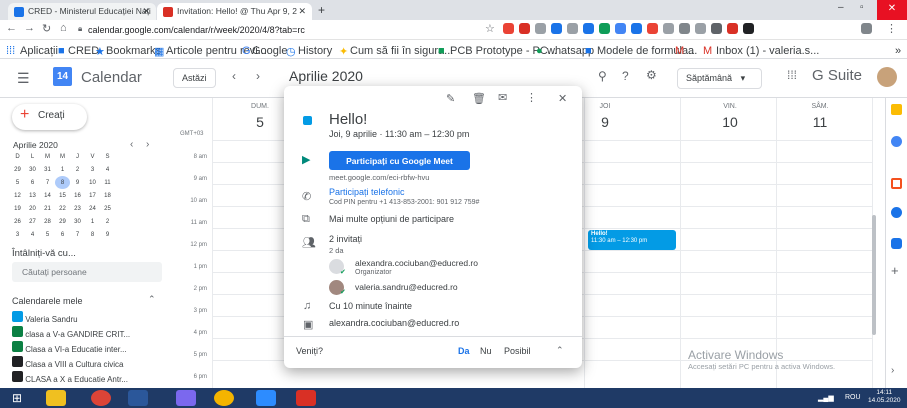  What do you see at coordinates (82, 11) in the screenshot?
I see `tab-cred: CRED - Ministerul Educației Nați ✕` at bounding box center [82, 11].